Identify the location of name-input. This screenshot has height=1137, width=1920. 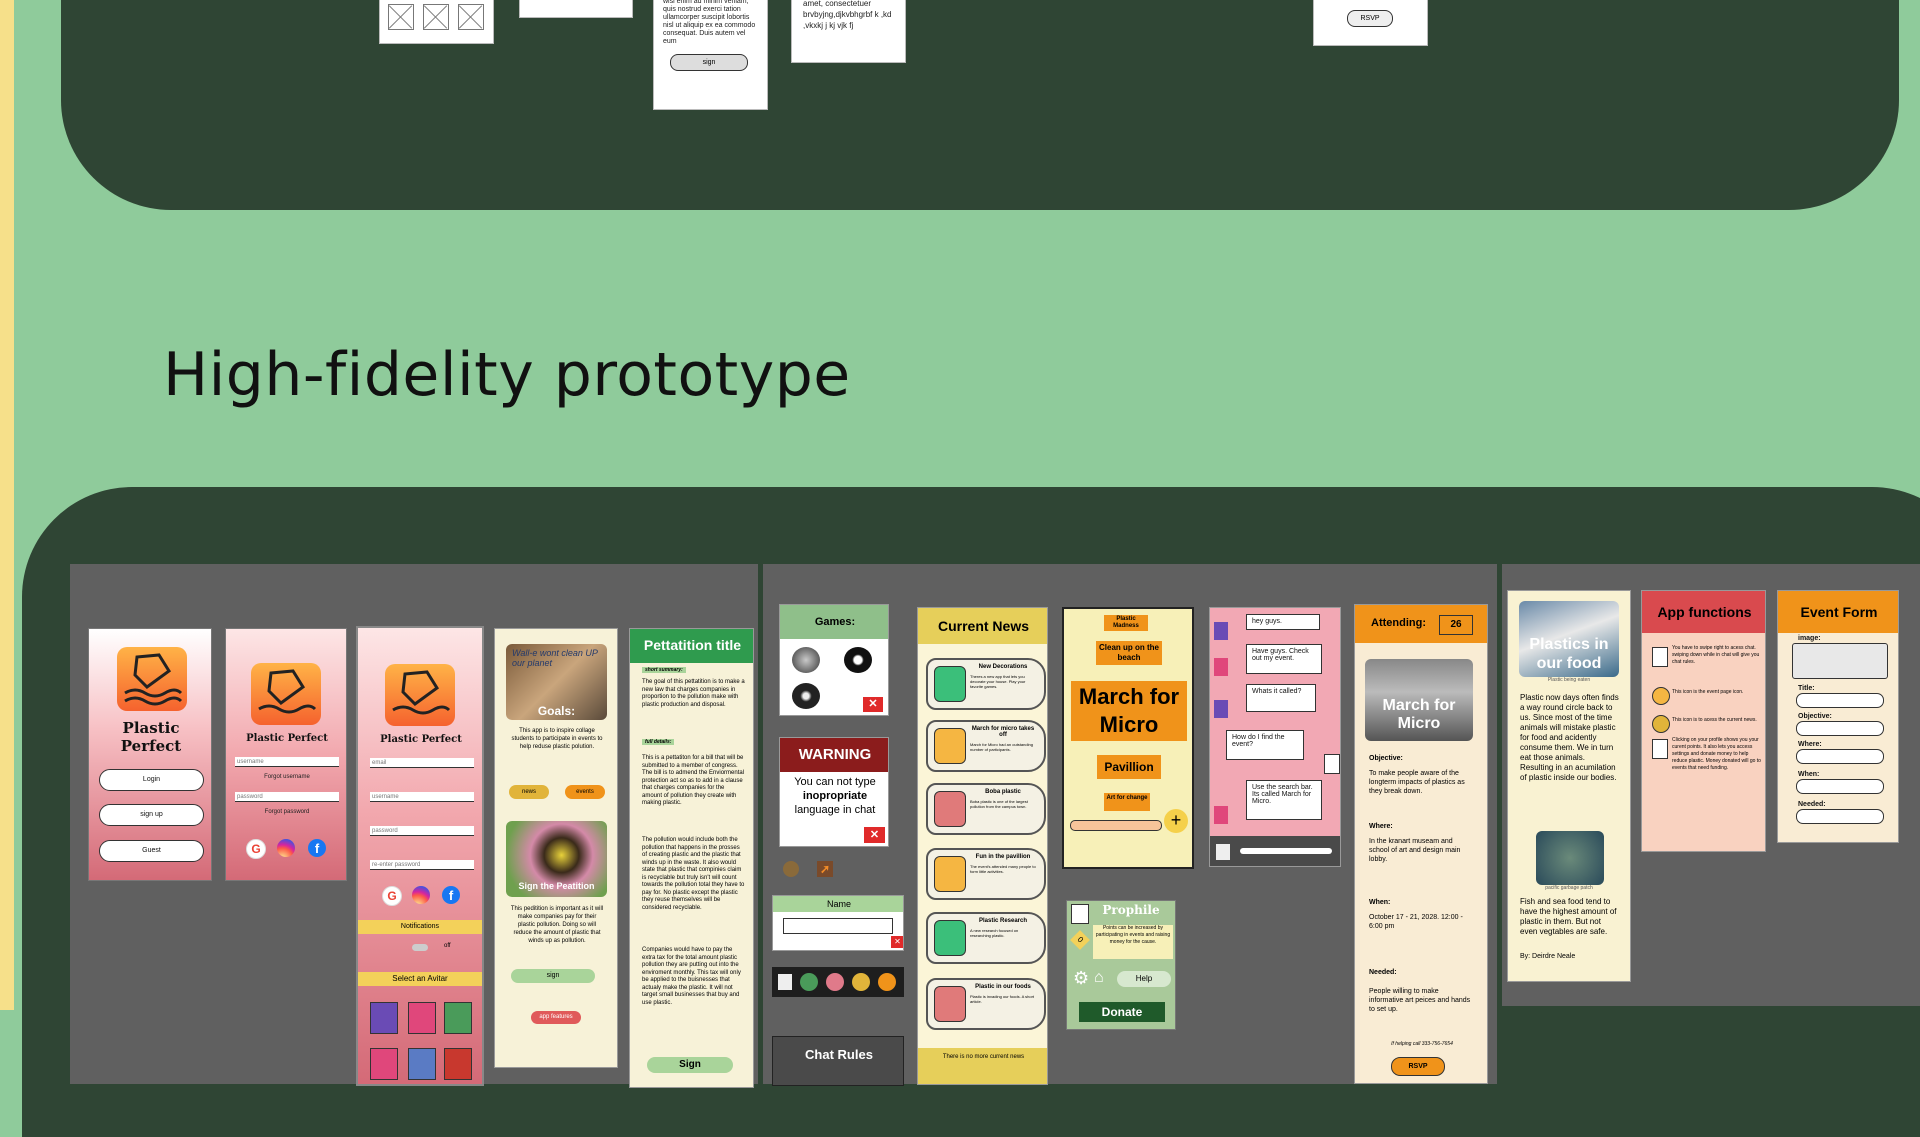
(838, 926).